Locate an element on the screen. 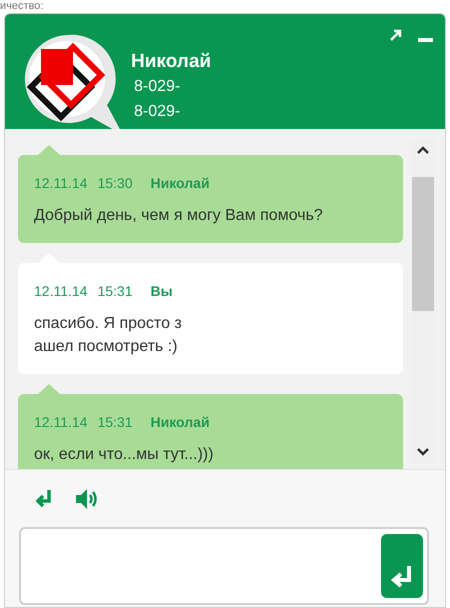 Image resolution: width=450 pixels, height=608 pixels. message-text: ок, если что...мы тут...))) is located at coordinates (124, 455).